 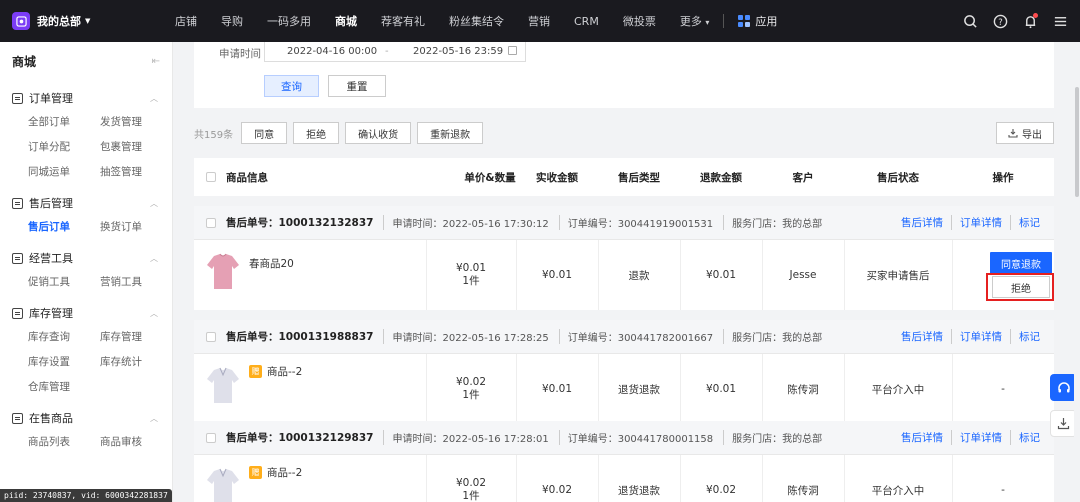 I want to click on sidebar-group-head: 售后管理 ︿, so click(x=86, y=203).